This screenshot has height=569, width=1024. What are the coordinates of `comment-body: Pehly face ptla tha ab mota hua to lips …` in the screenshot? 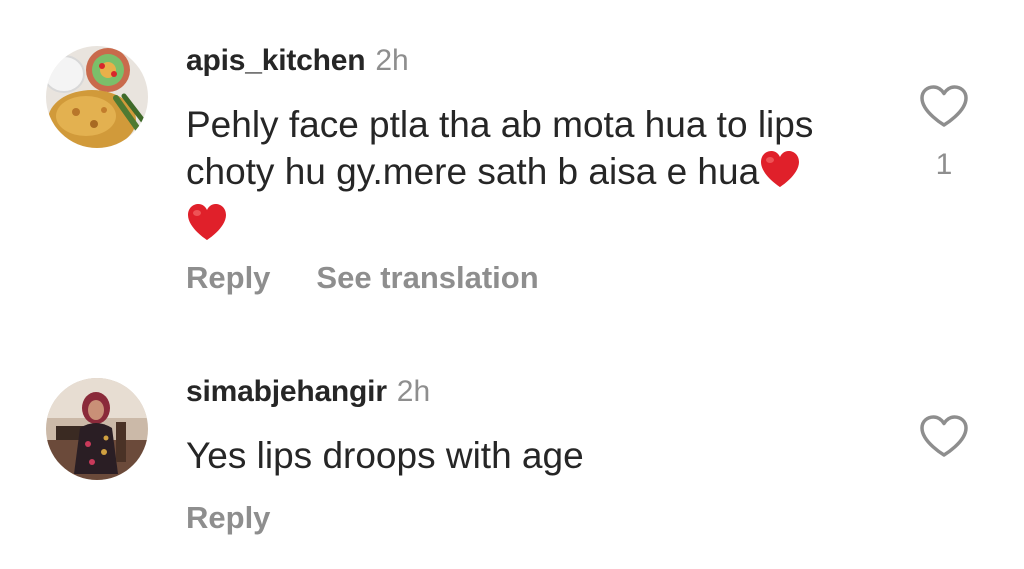 It's located at (500, 148).